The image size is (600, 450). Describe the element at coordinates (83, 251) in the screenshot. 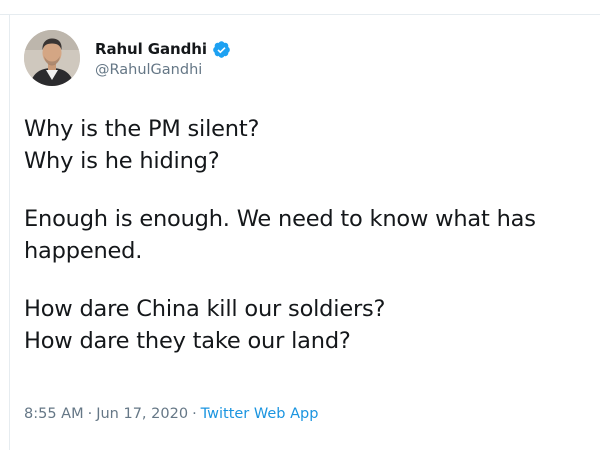

I see `tweet-line: happened.` at that location.